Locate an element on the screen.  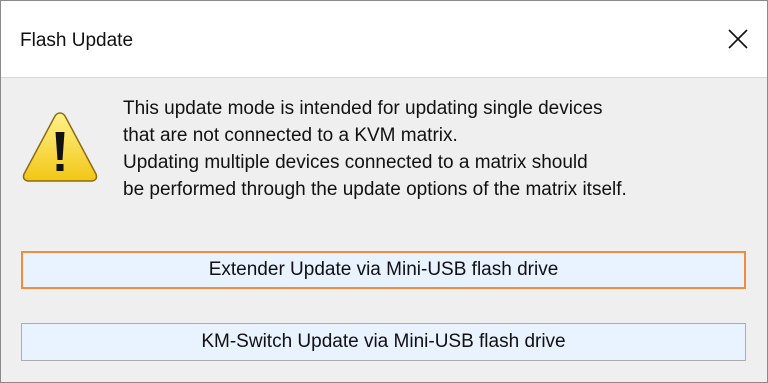
message-line: that are not connected to a KVM matrix. is located at coordinates (290, 135).